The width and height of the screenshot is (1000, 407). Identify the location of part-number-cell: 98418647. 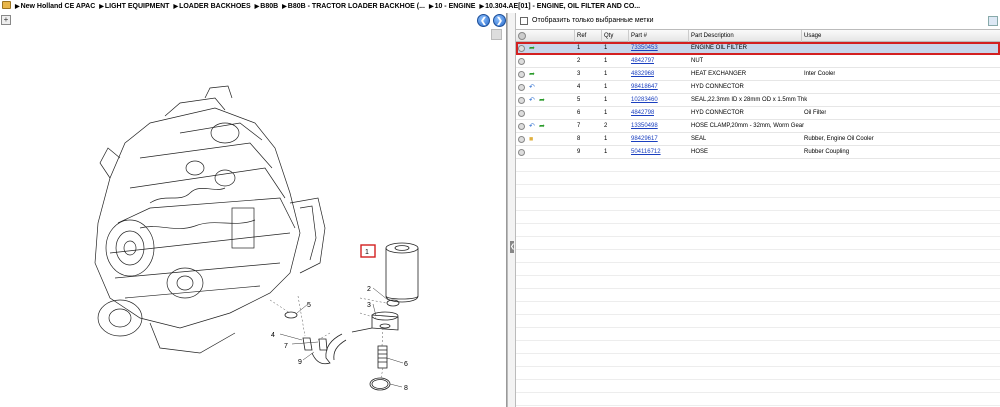
(643, 87).